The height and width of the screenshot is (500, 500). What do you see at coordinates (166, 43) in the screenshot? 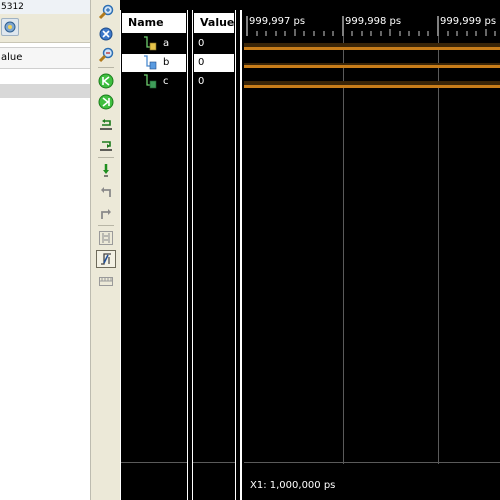
I see `signal-name: a` at bounding box center [166, 43].